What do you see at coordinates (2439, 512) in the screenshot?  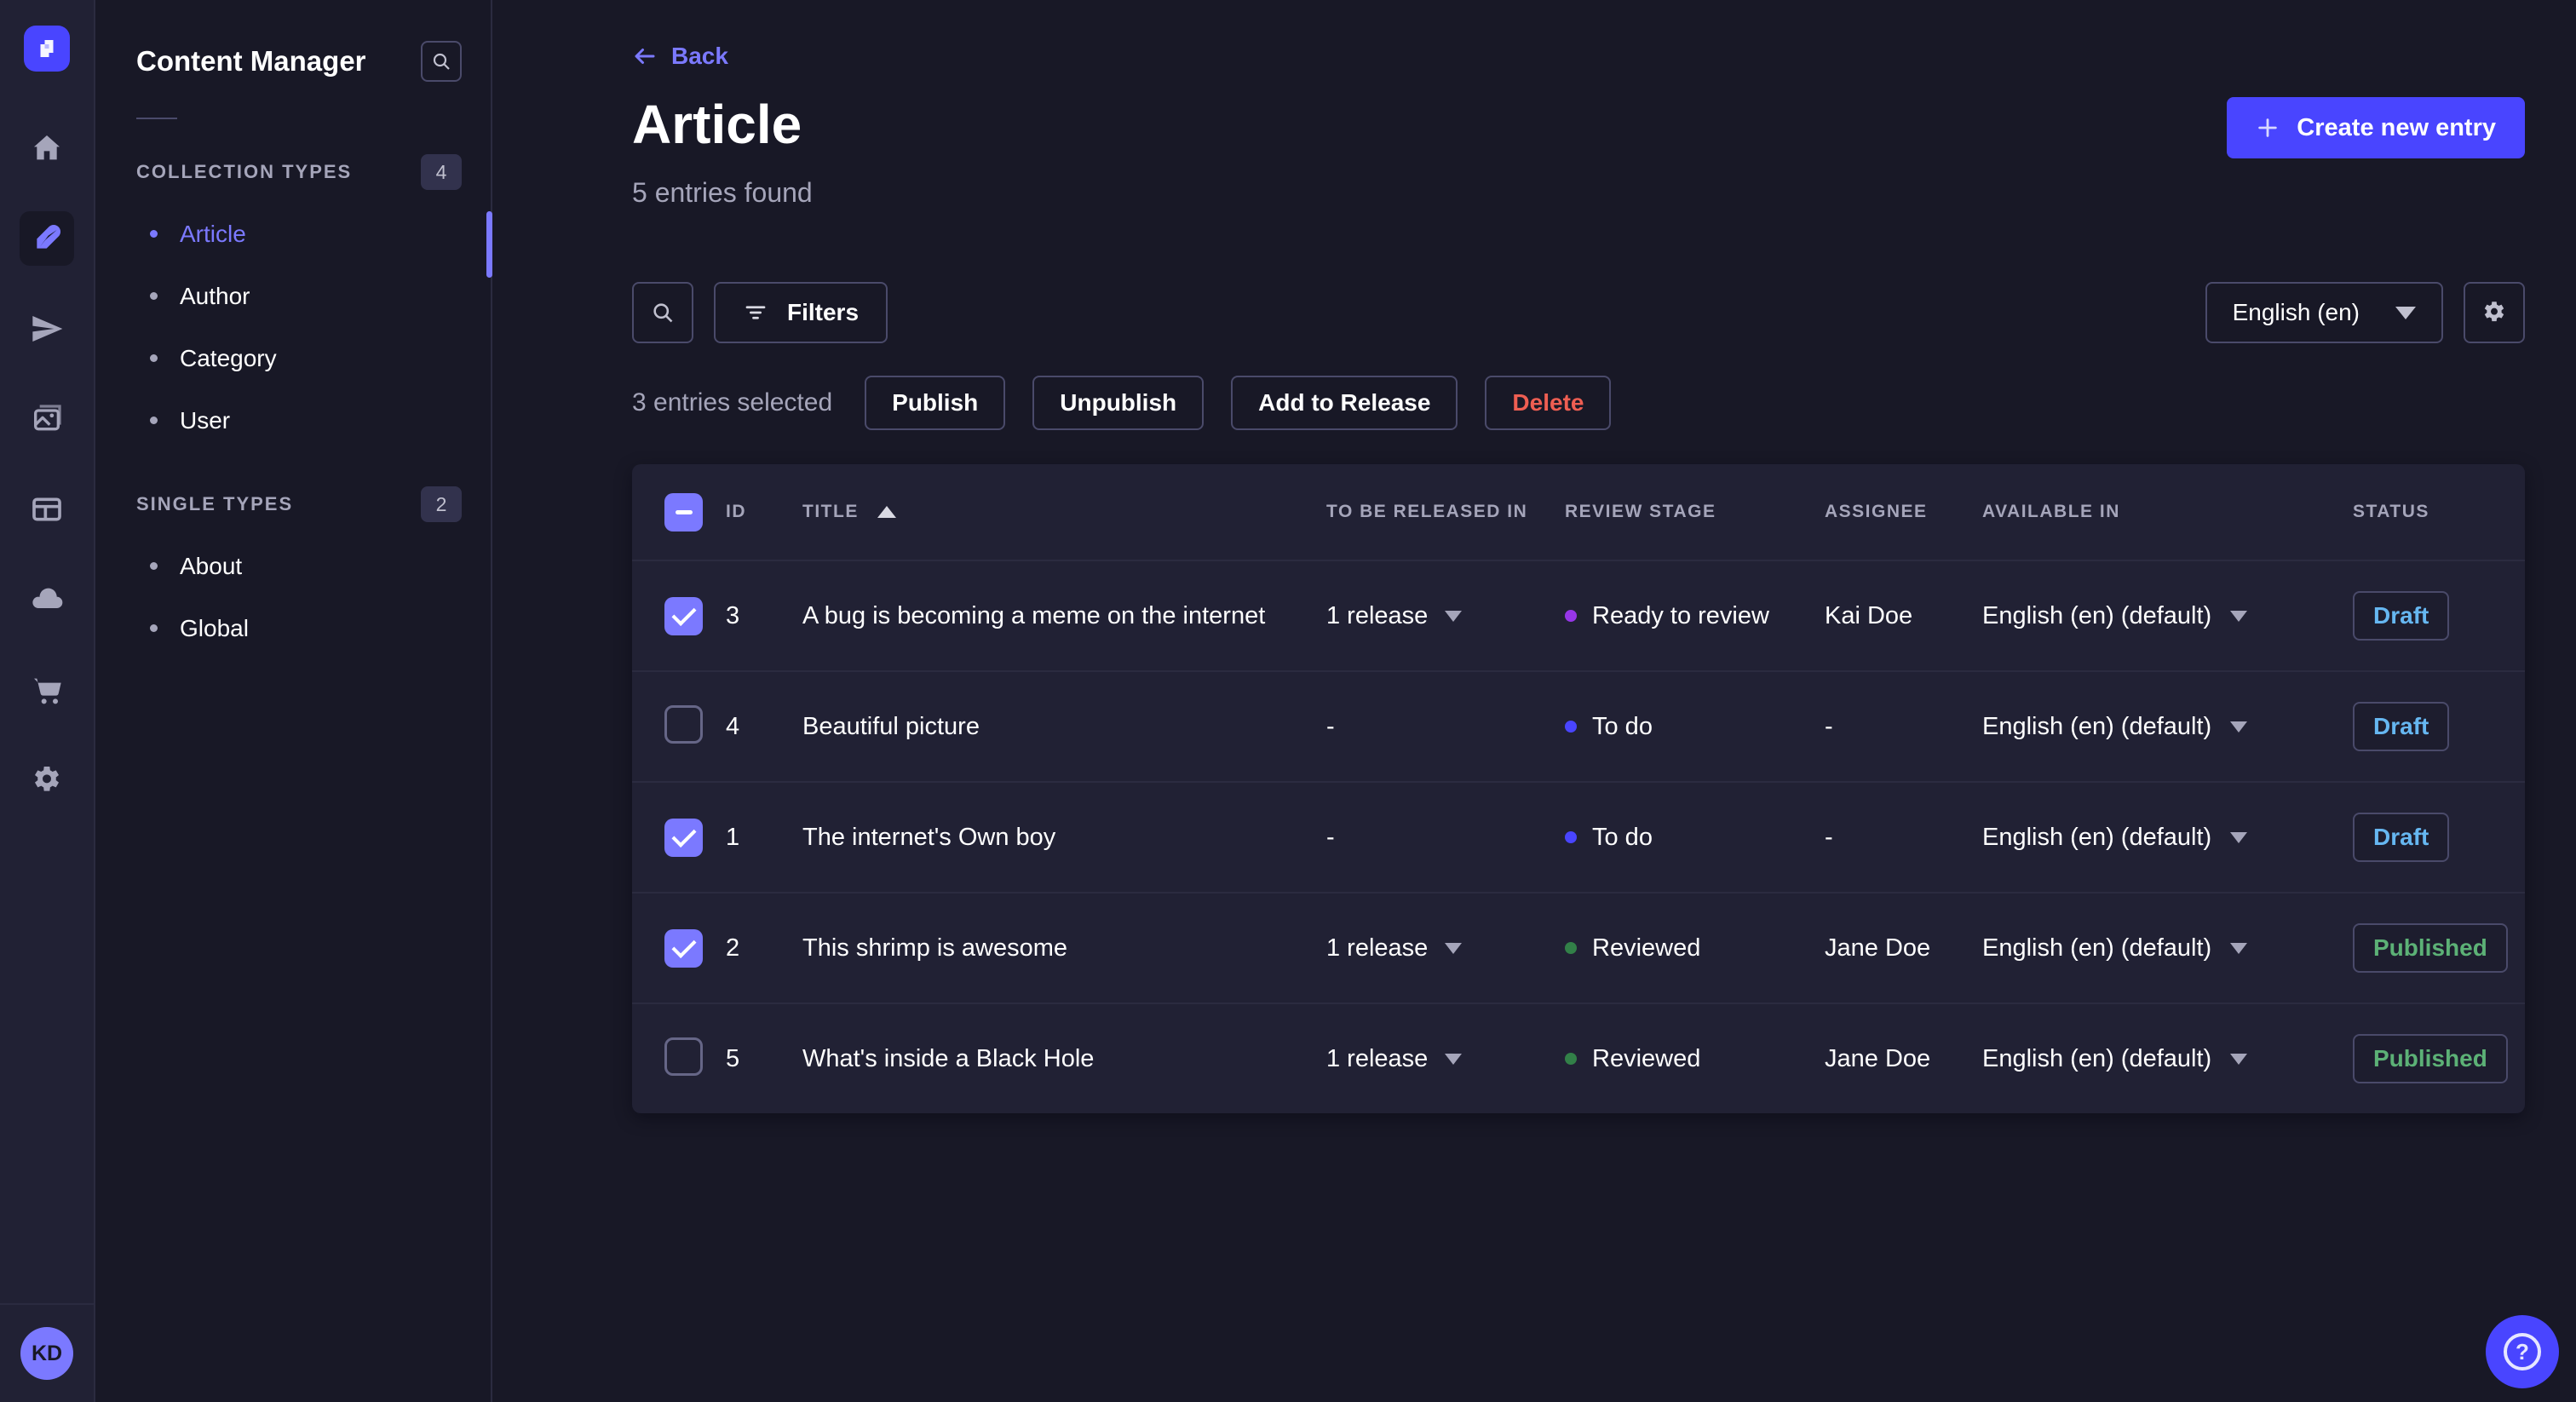 I see `column-header-status: STATUS` at bounding box center [2439, 512].